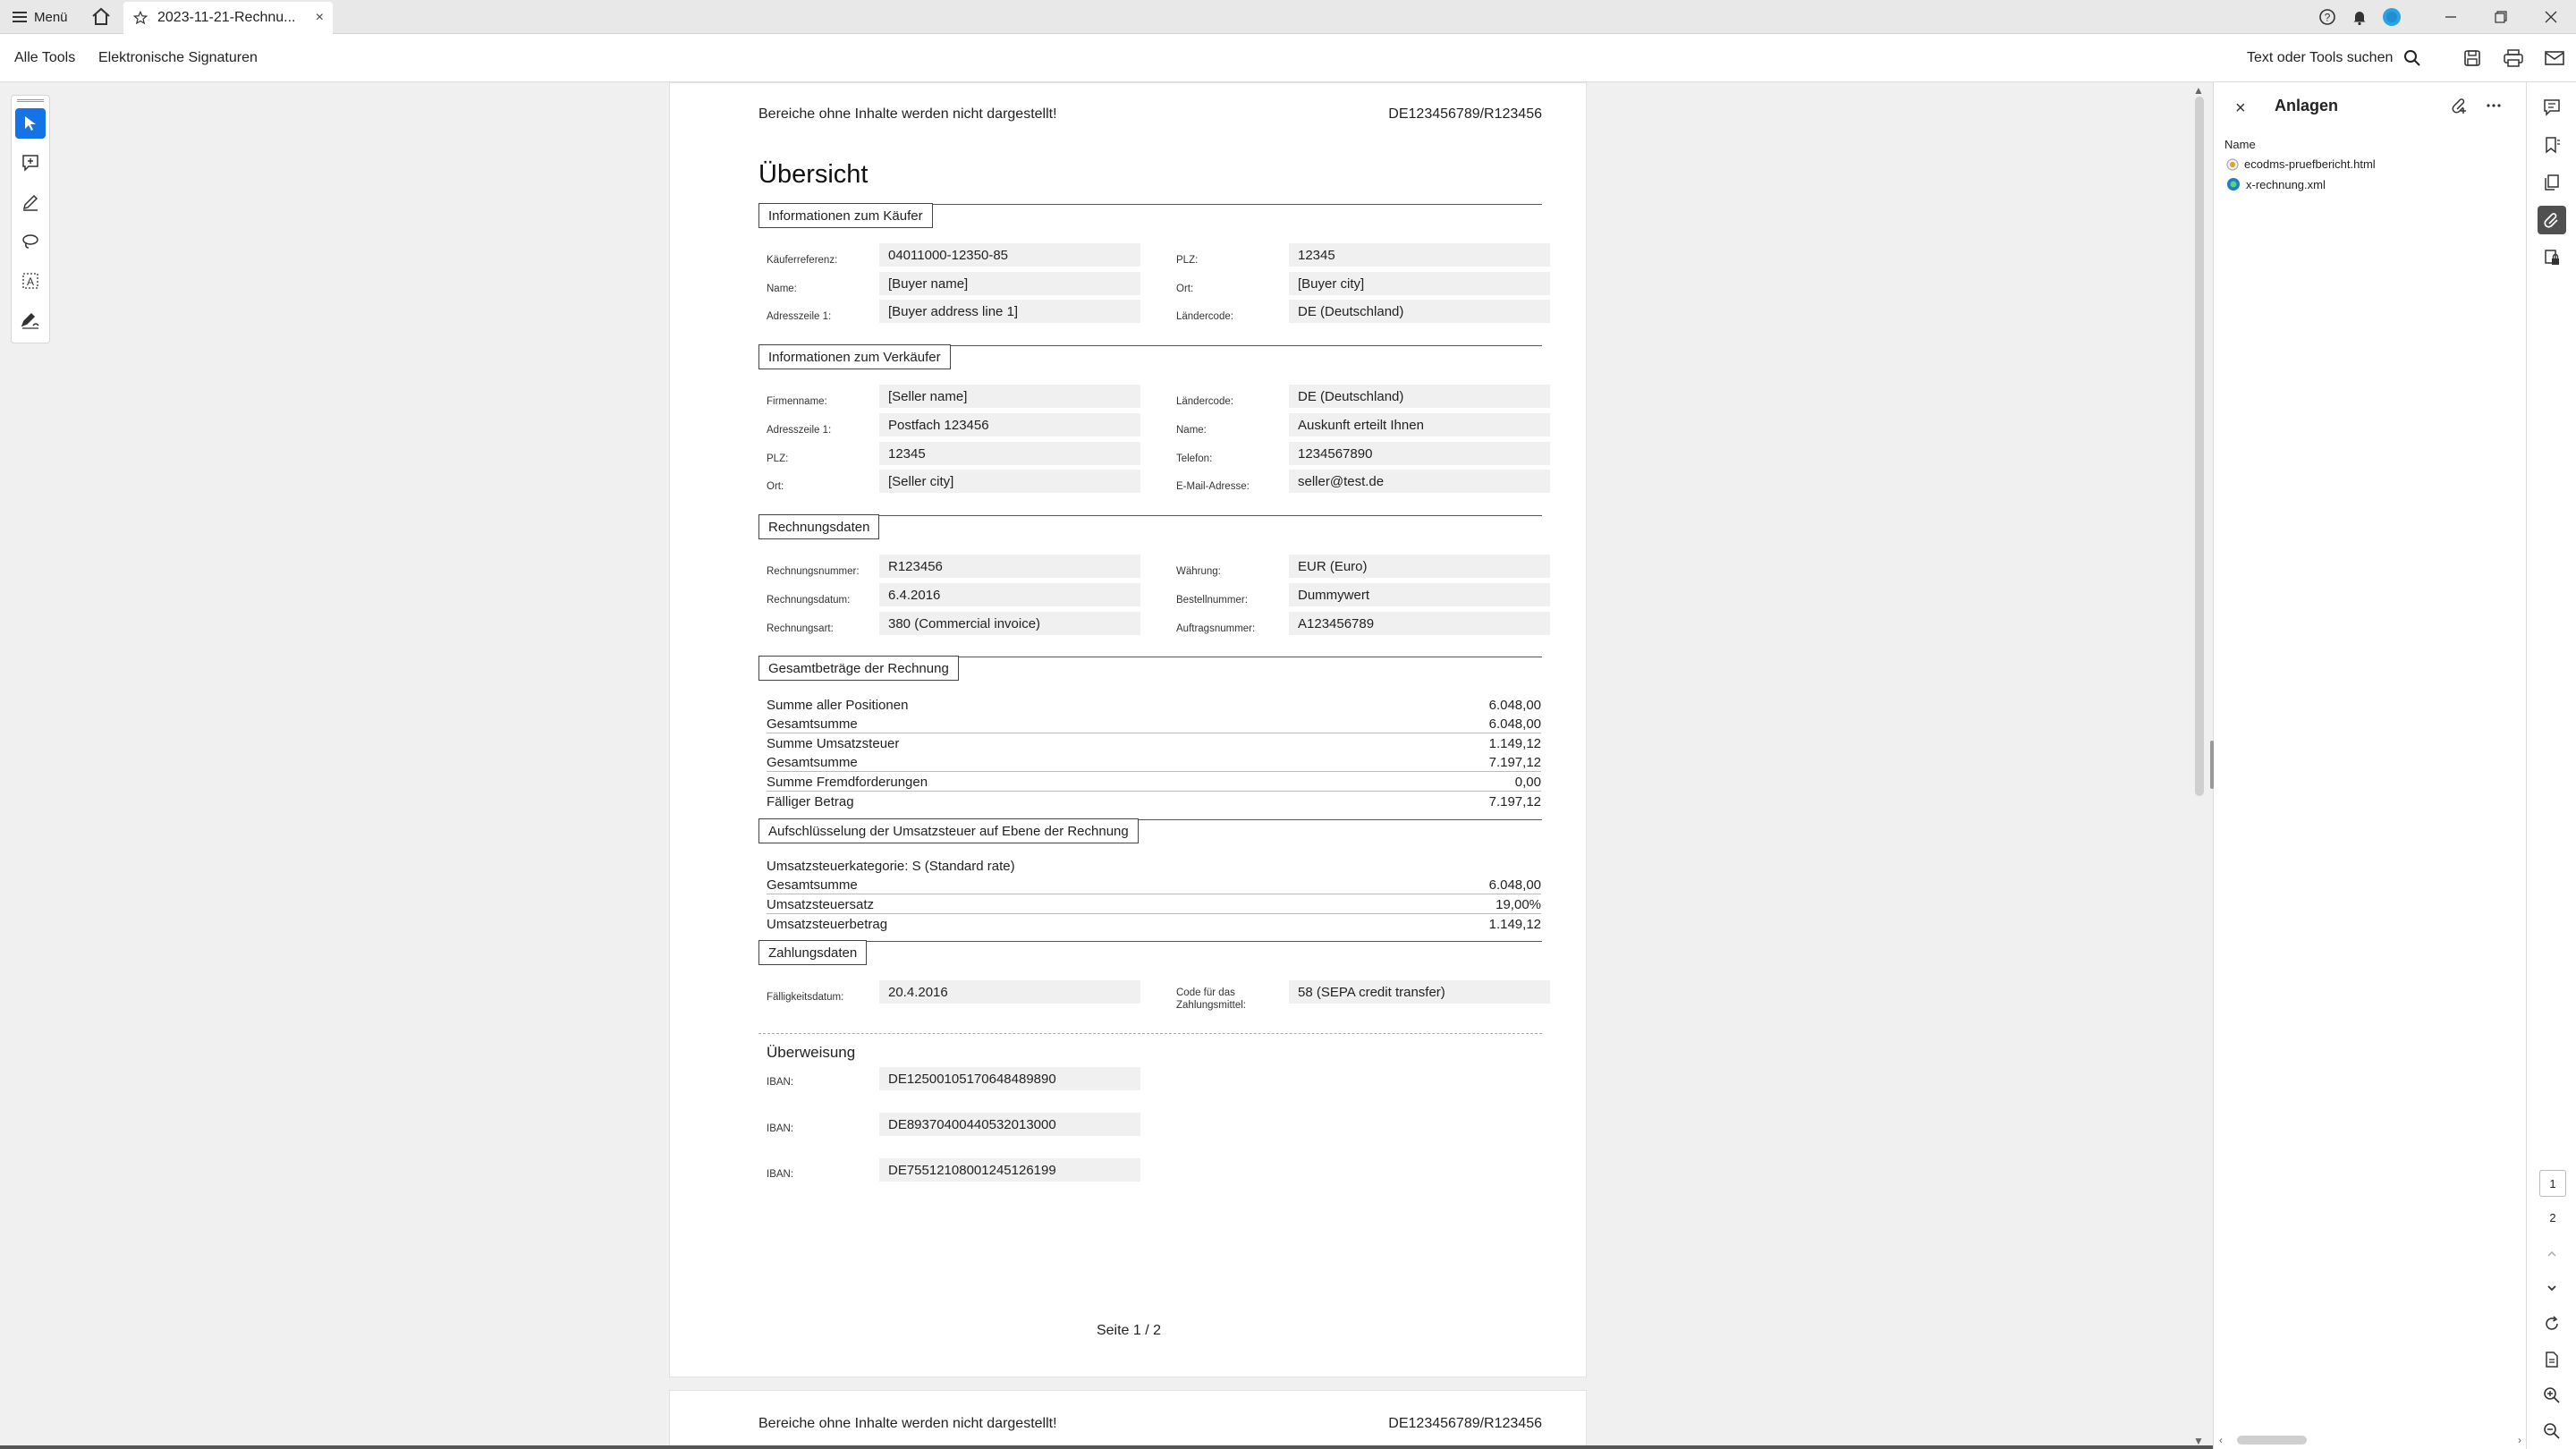 The image size is (2576, 1449). I want to click on avatar, so click(2392, 17).